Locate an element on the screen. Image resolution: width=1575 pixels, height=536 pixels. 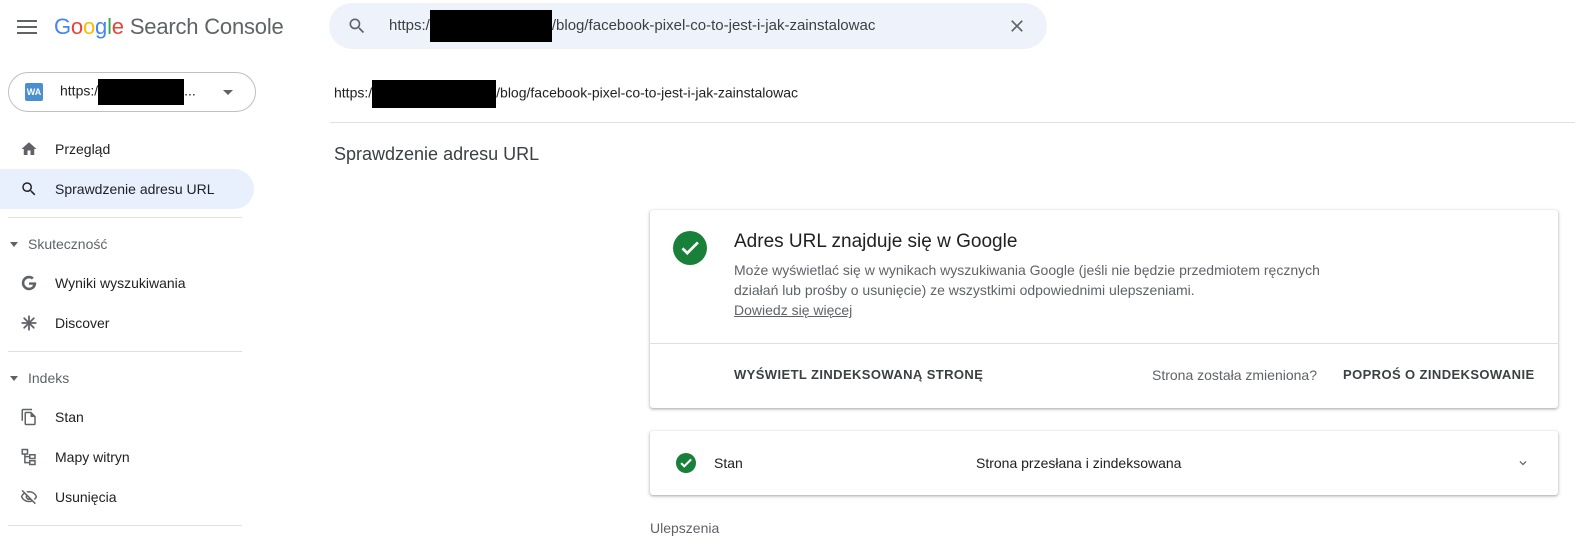
card-divider is located at coordinates (1104, 343).